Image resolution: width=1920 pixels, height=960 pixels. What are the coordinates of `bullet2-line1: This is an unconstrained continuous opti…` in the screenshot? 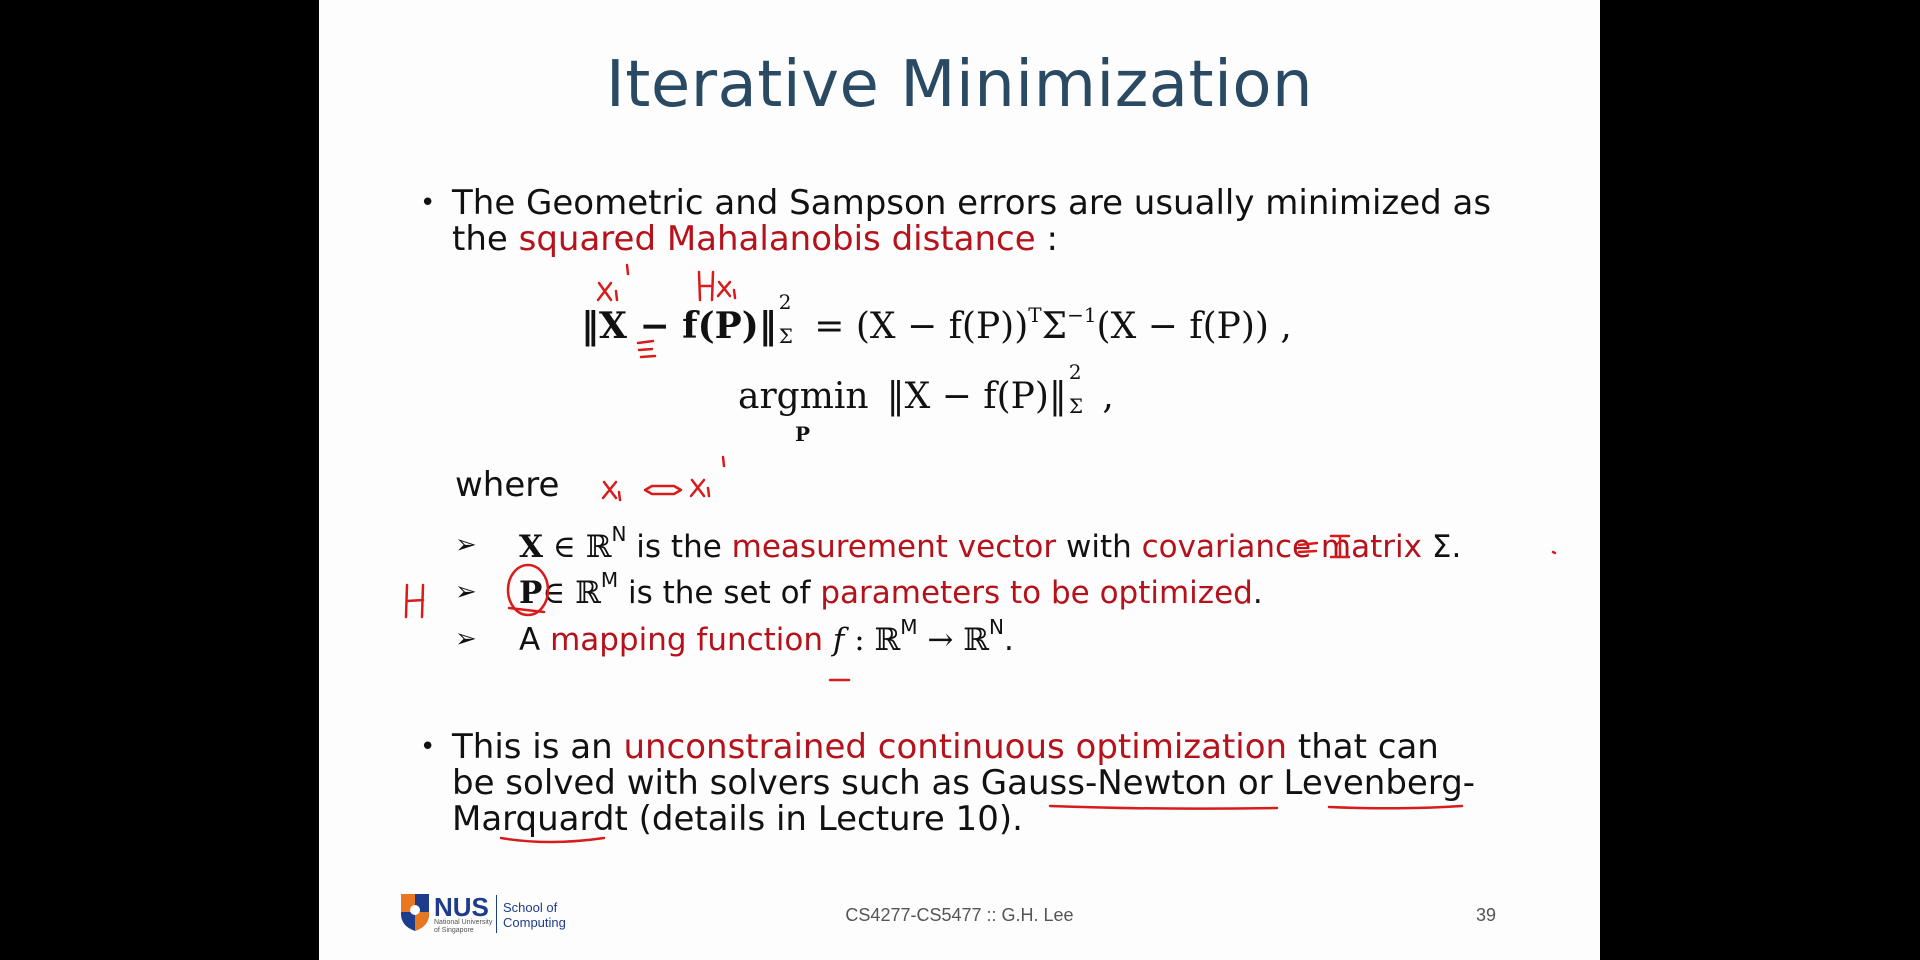 It's located at (945, 747).